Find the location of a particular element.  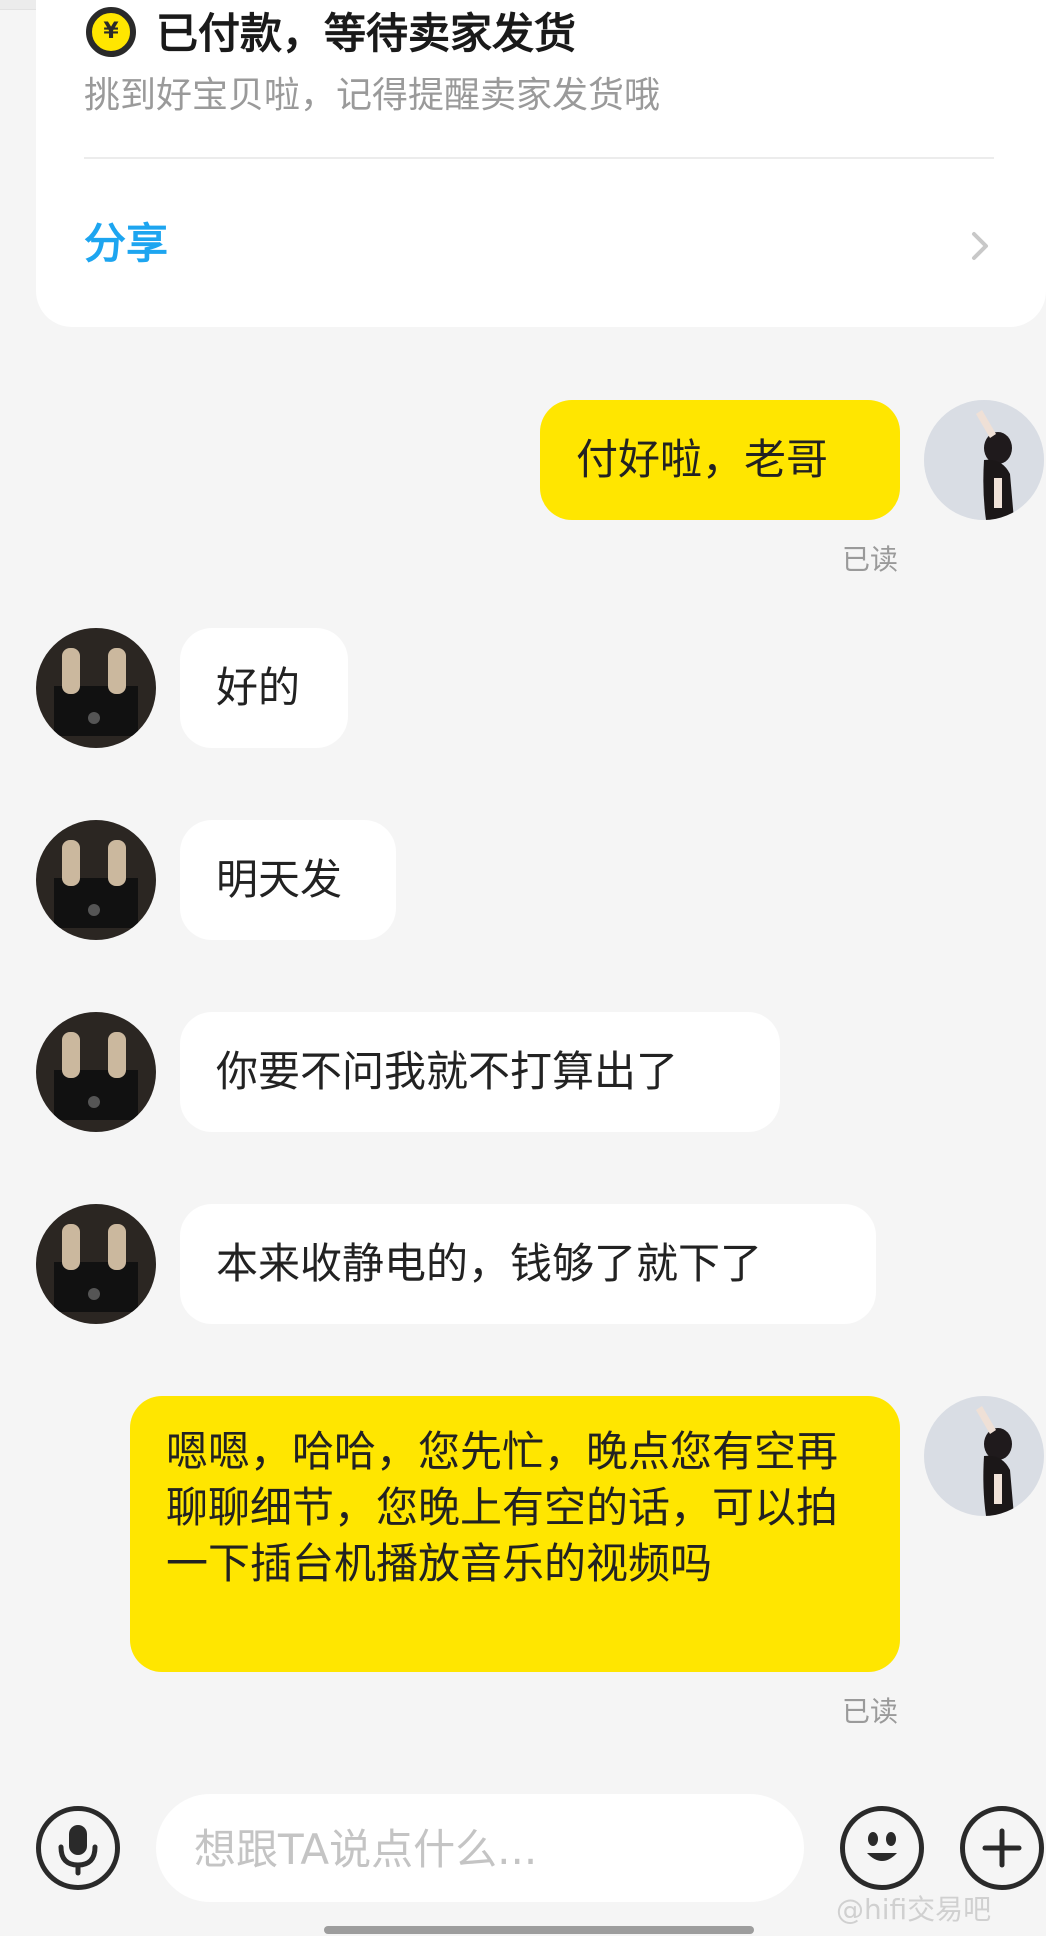

more-button is located at coordinates (1002, 1848).